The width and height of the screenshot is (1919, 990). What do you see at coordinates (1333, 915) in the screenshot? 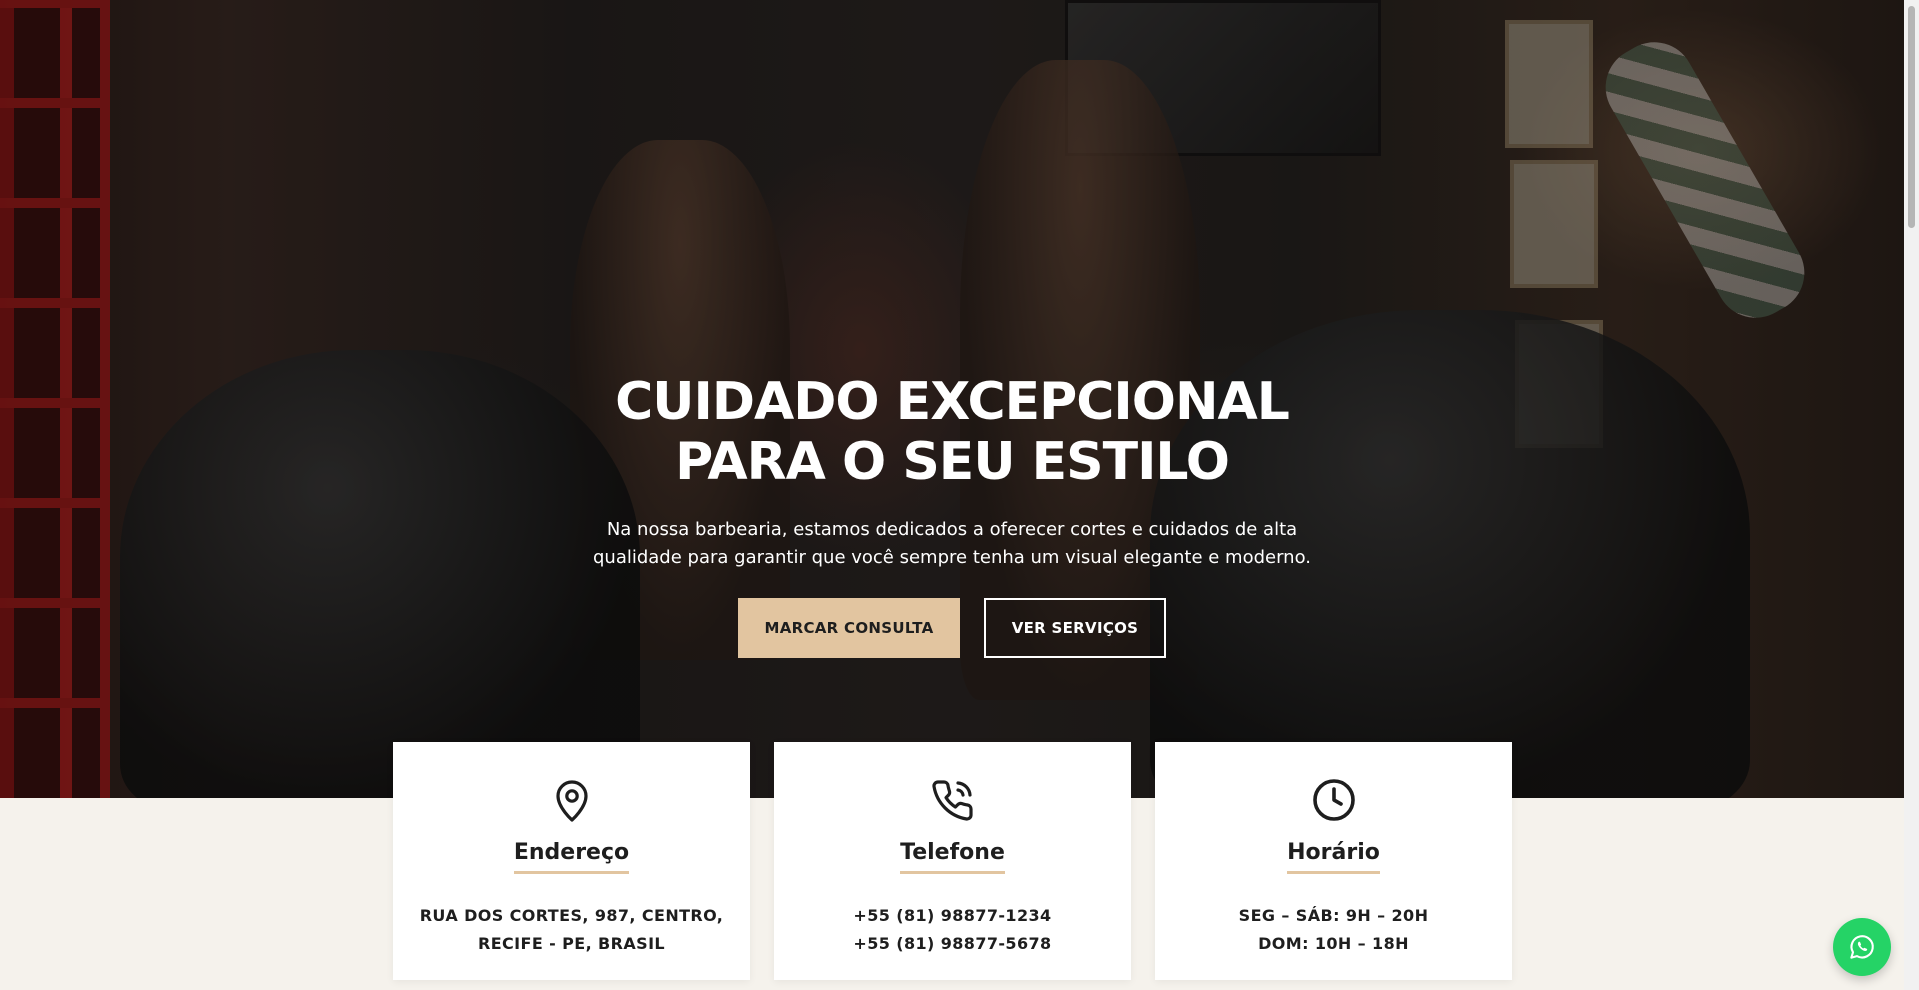
I see `hours-line: SEG – SÁB: 9H – 20H` at bounding box center [1333, 915].